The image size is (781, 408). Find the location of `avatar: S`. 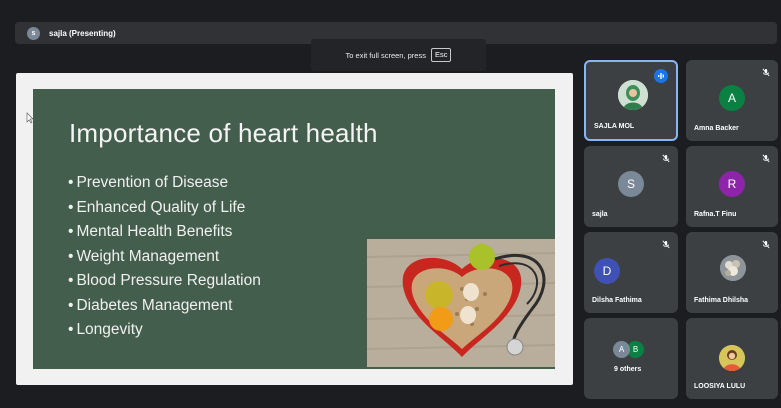

avatar: S is located at coordinates (631, 184).